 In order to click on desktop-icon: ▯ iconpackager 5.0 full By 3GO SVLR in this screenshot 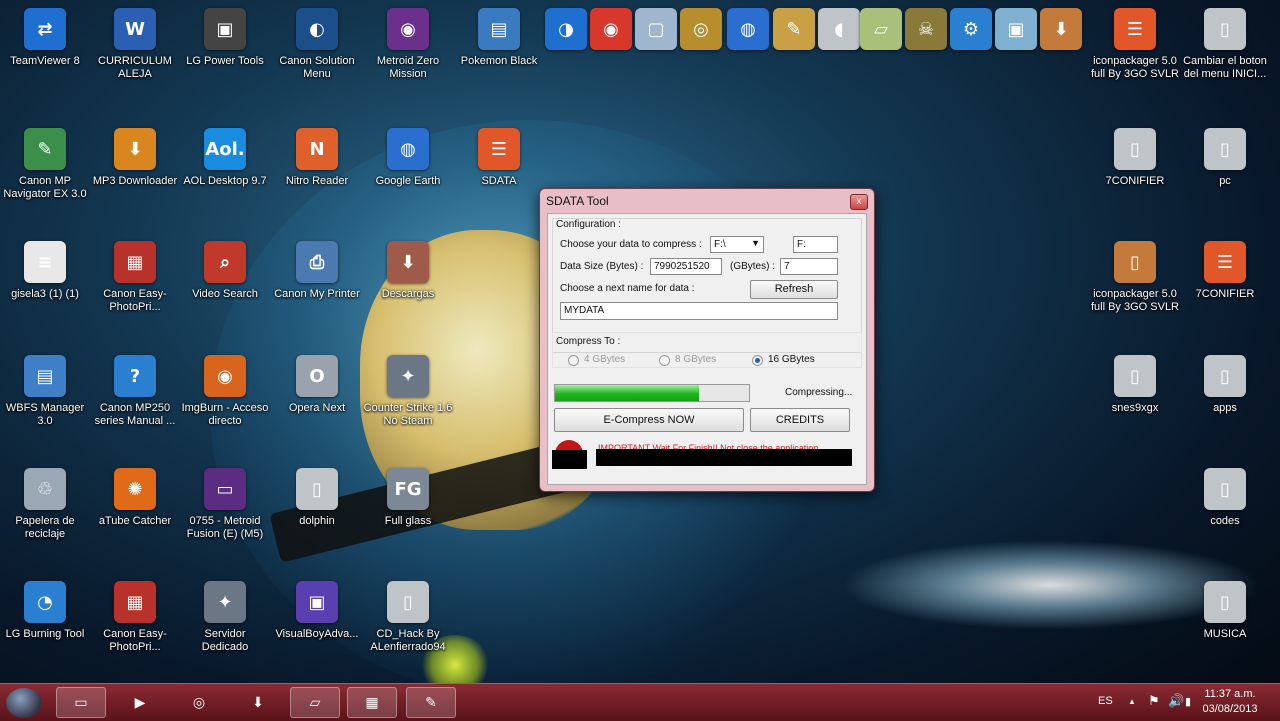, I will do `click(1135, 277)`.